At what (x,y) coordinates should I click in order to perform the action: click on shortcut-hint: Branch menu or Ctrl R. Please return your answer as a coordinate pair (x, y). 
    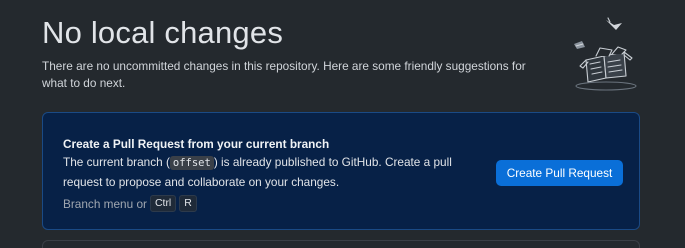
    Looking at the image, I should click on (130, 203).